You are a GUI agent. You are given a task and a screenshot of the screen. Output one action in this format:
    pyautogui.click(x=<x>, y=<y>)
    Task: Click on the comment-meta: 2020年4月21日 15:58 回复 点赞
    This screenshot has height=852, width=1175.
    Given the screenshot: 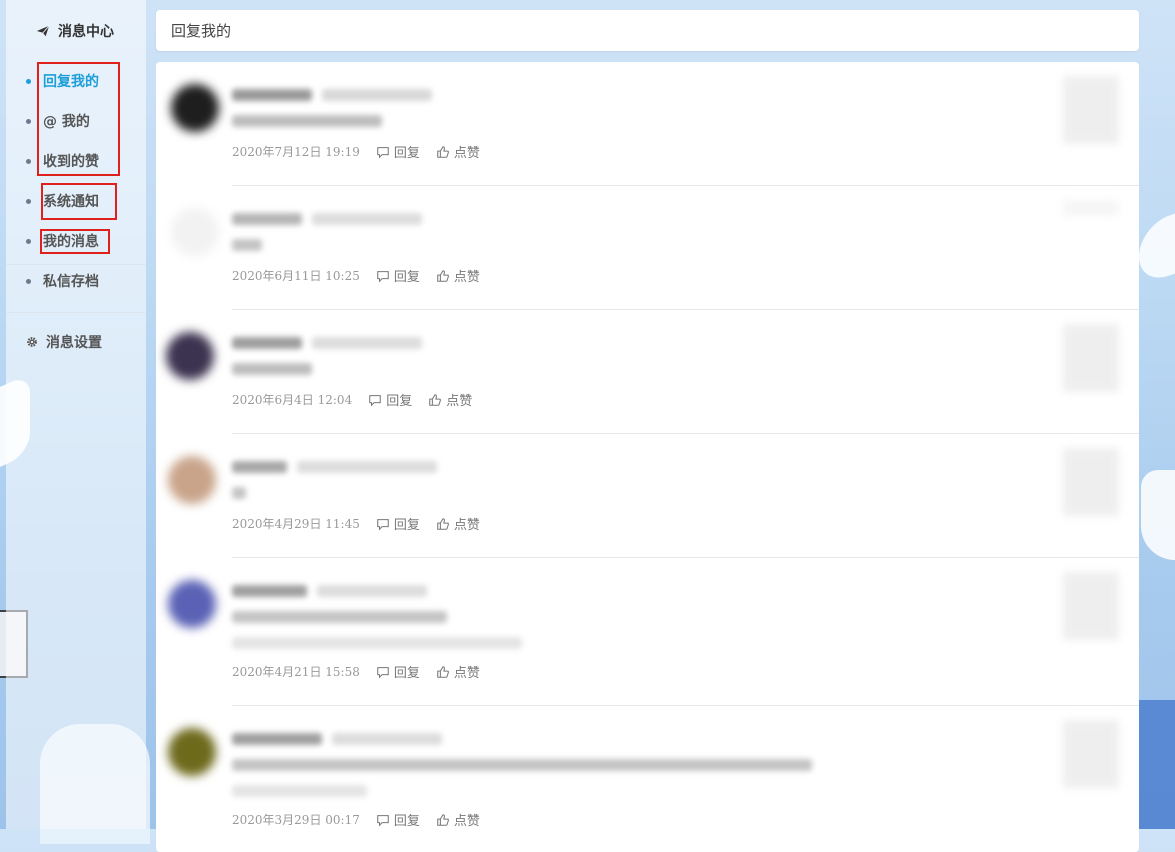 What is the action you would take?
    pyautogui.click(x=356, y=671)
    